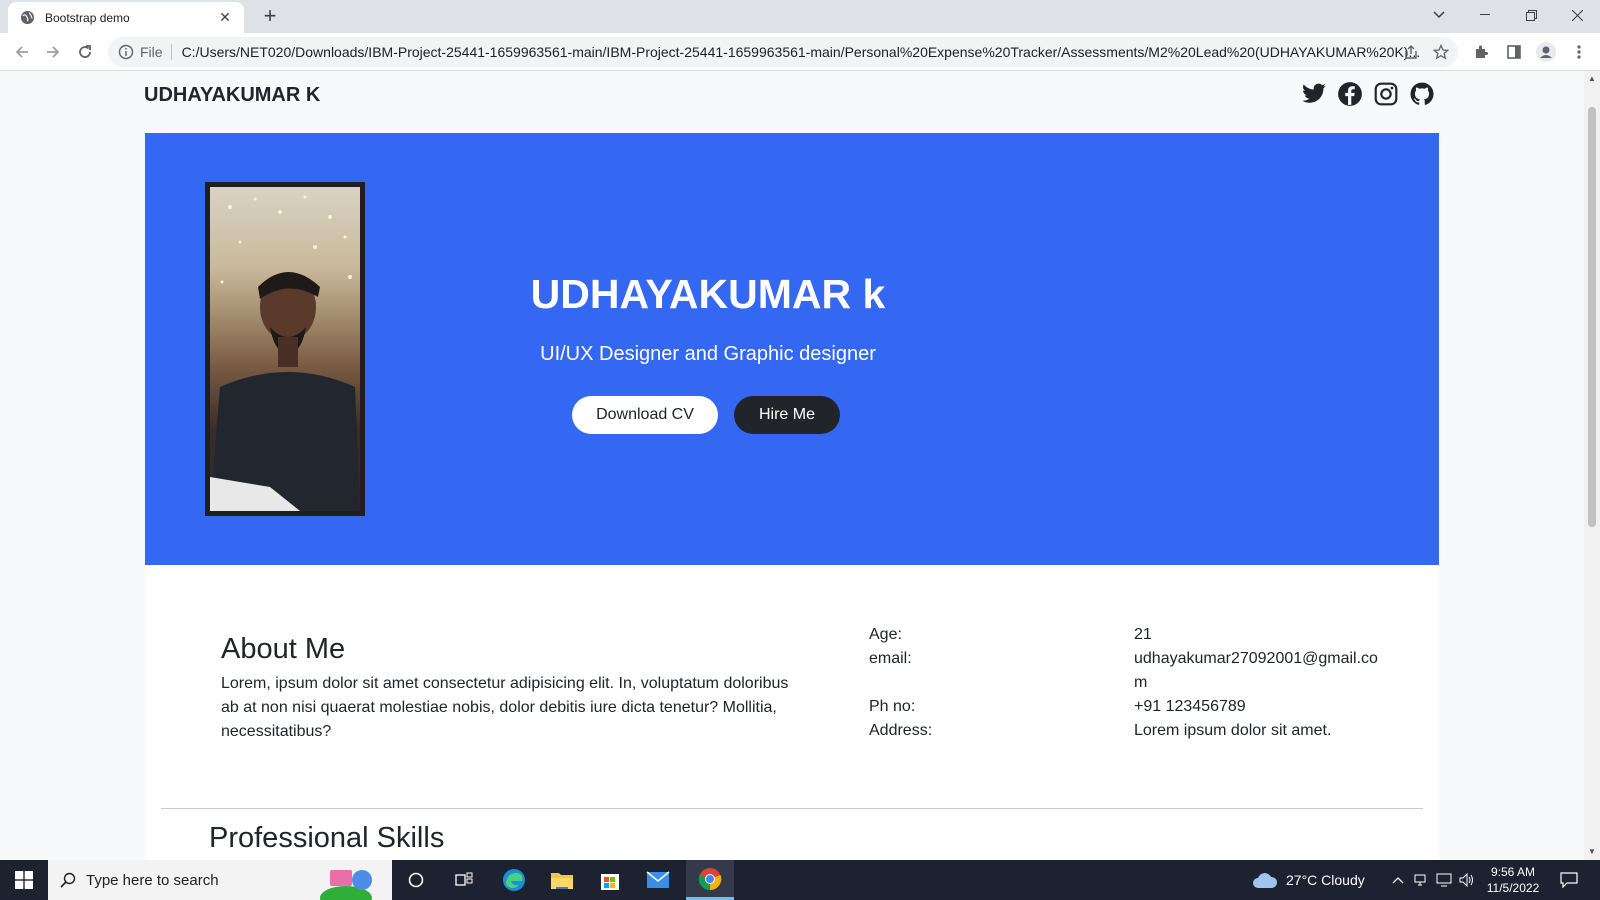  What do you see at coordinates (1592, 79) in the screenshot?
I see `scroll-up-arrow-icon: ▲` at bounding box center [1592, 79].